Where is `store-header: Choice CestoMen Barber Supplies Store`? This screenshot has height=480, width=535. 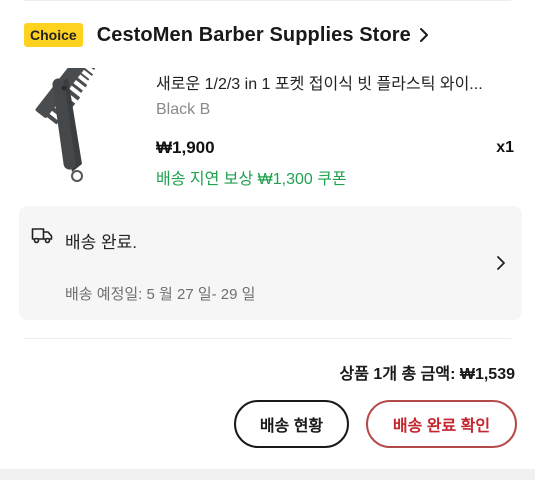 store-header: Choice CestoMen Barber Supplies Store is located at coordinates (227, 35).